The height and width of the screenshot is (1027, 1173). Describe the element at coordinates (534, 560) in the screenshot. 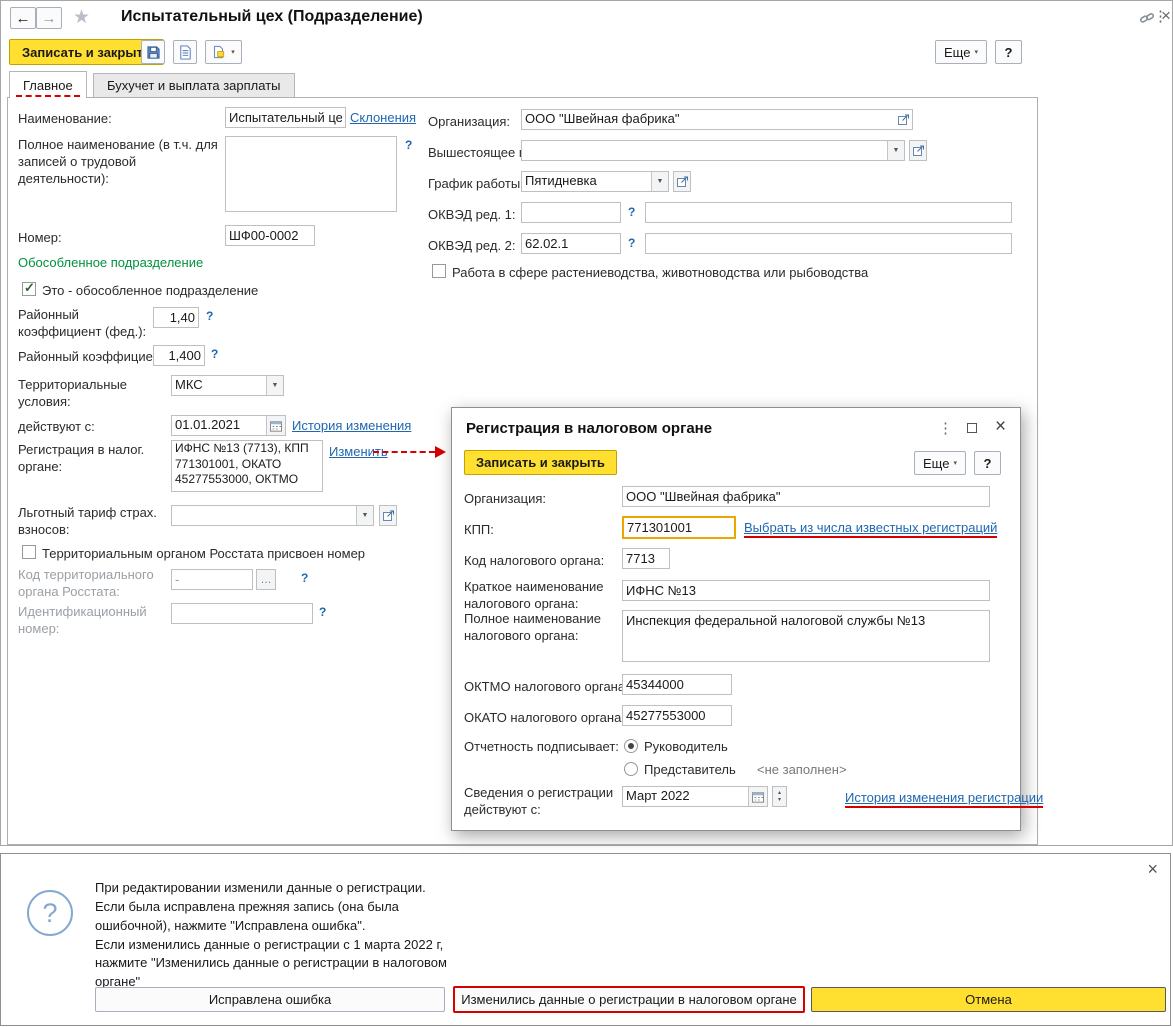

I see `tax-code-label: Код налогового органа:` at that location.